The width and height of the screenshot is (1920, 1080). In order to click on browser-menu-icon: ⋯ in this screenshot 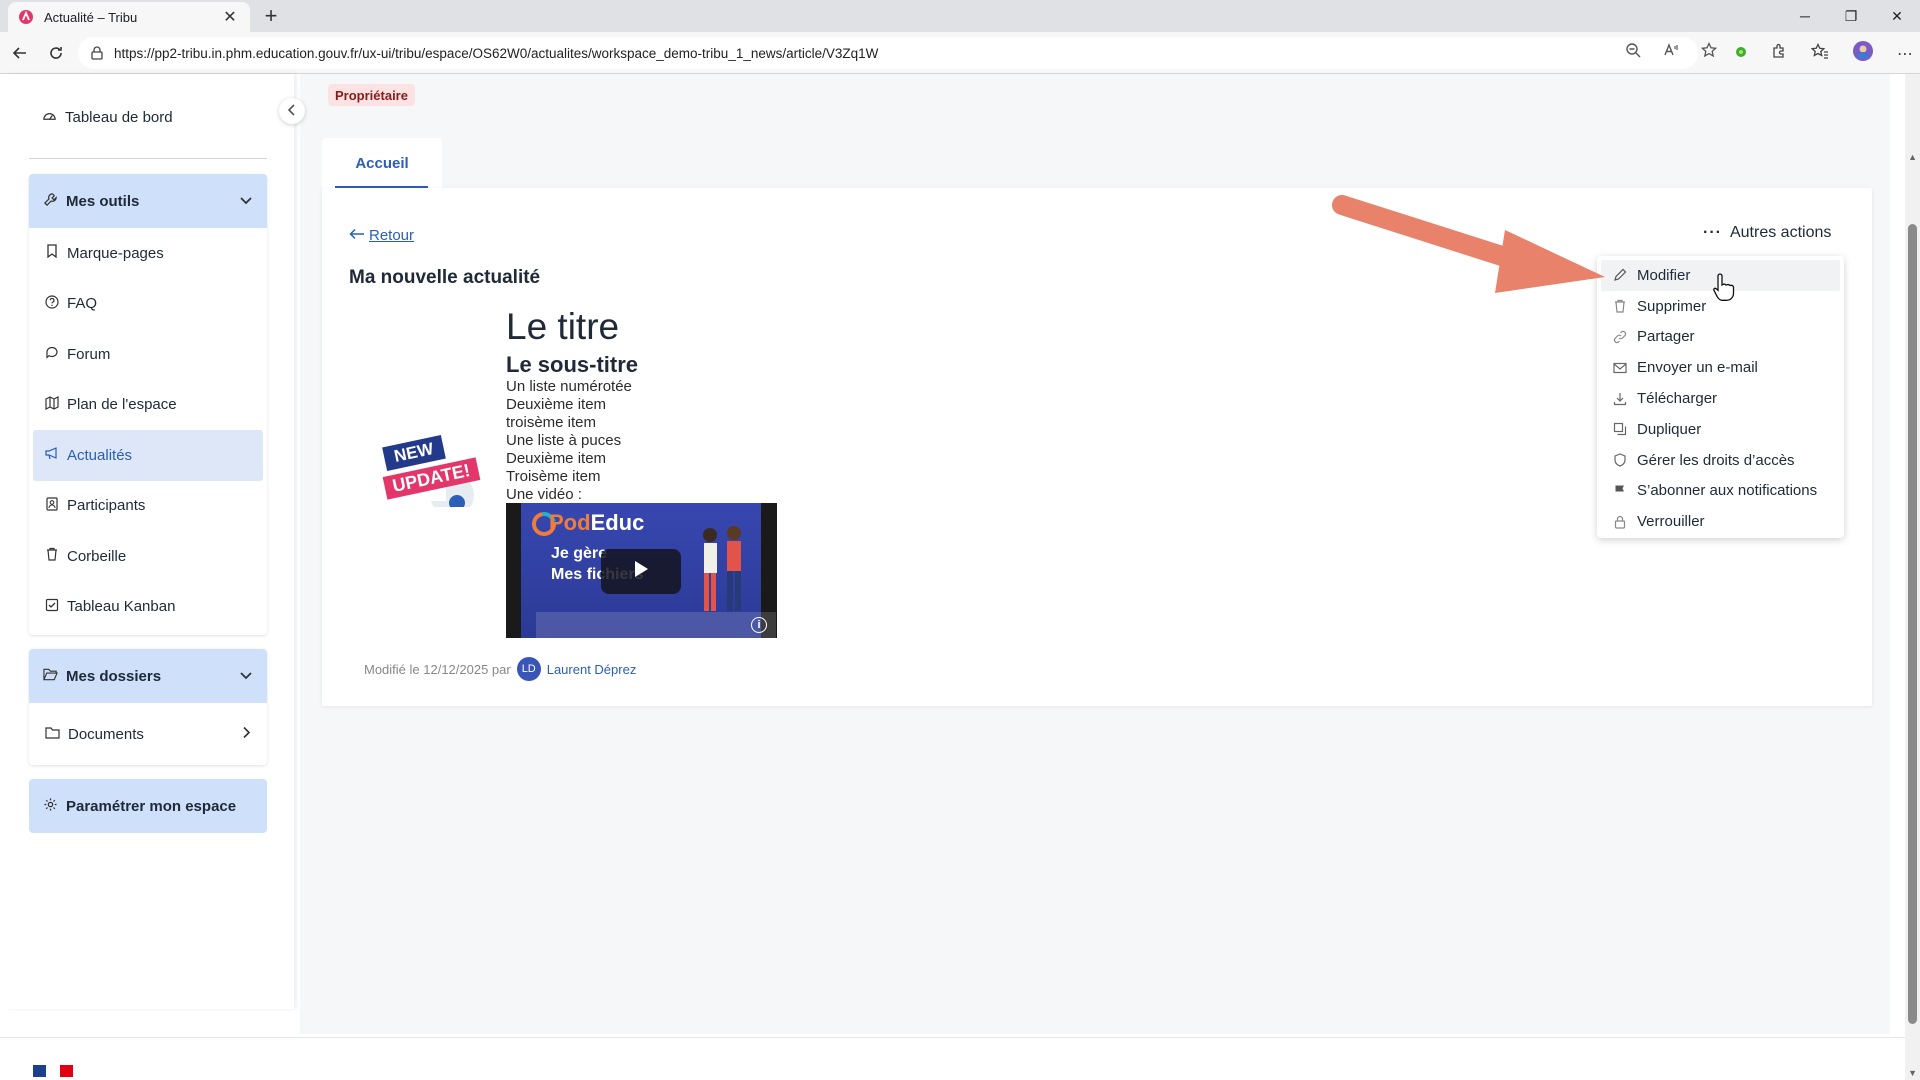, I will do `click(1905, 54)`.